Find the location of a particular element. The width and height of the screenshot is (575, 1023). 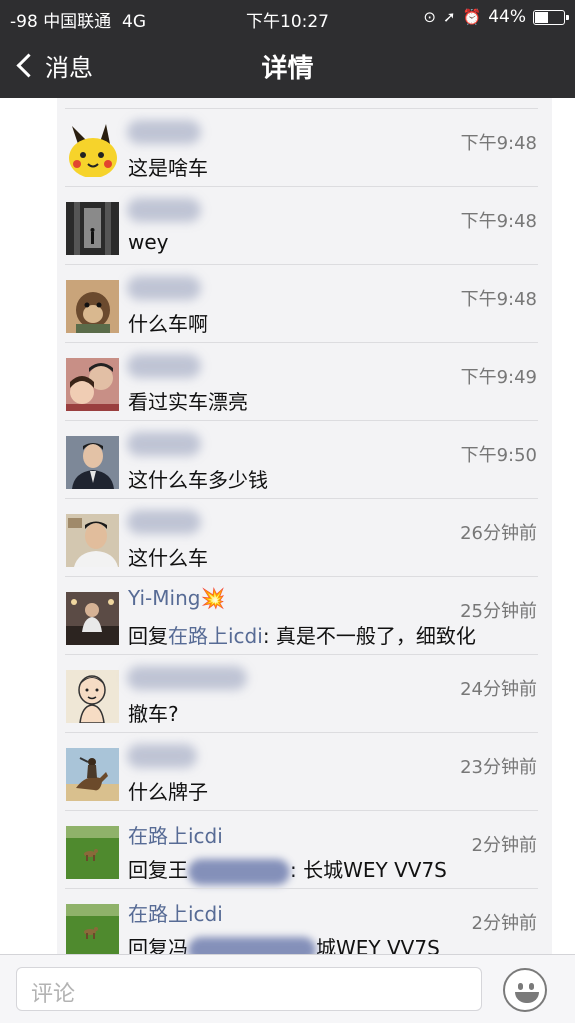

comment-time: 23分钟前 is located at coordinates (498, 767).